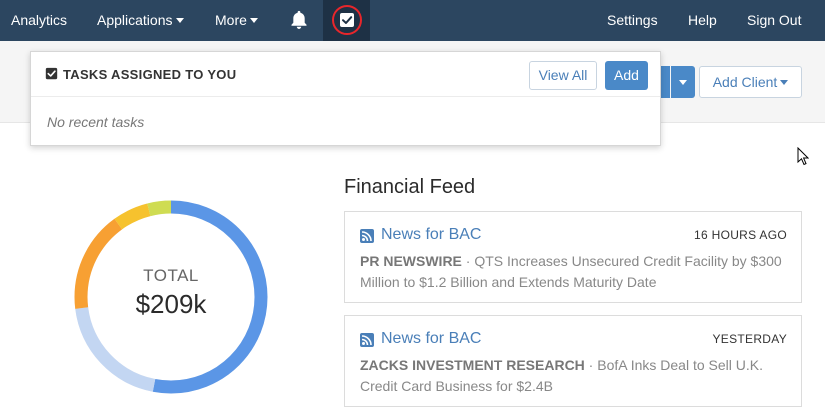 This screenshot has height=412, width=825. I want to click on total-value: $209k, so click(171, 304).